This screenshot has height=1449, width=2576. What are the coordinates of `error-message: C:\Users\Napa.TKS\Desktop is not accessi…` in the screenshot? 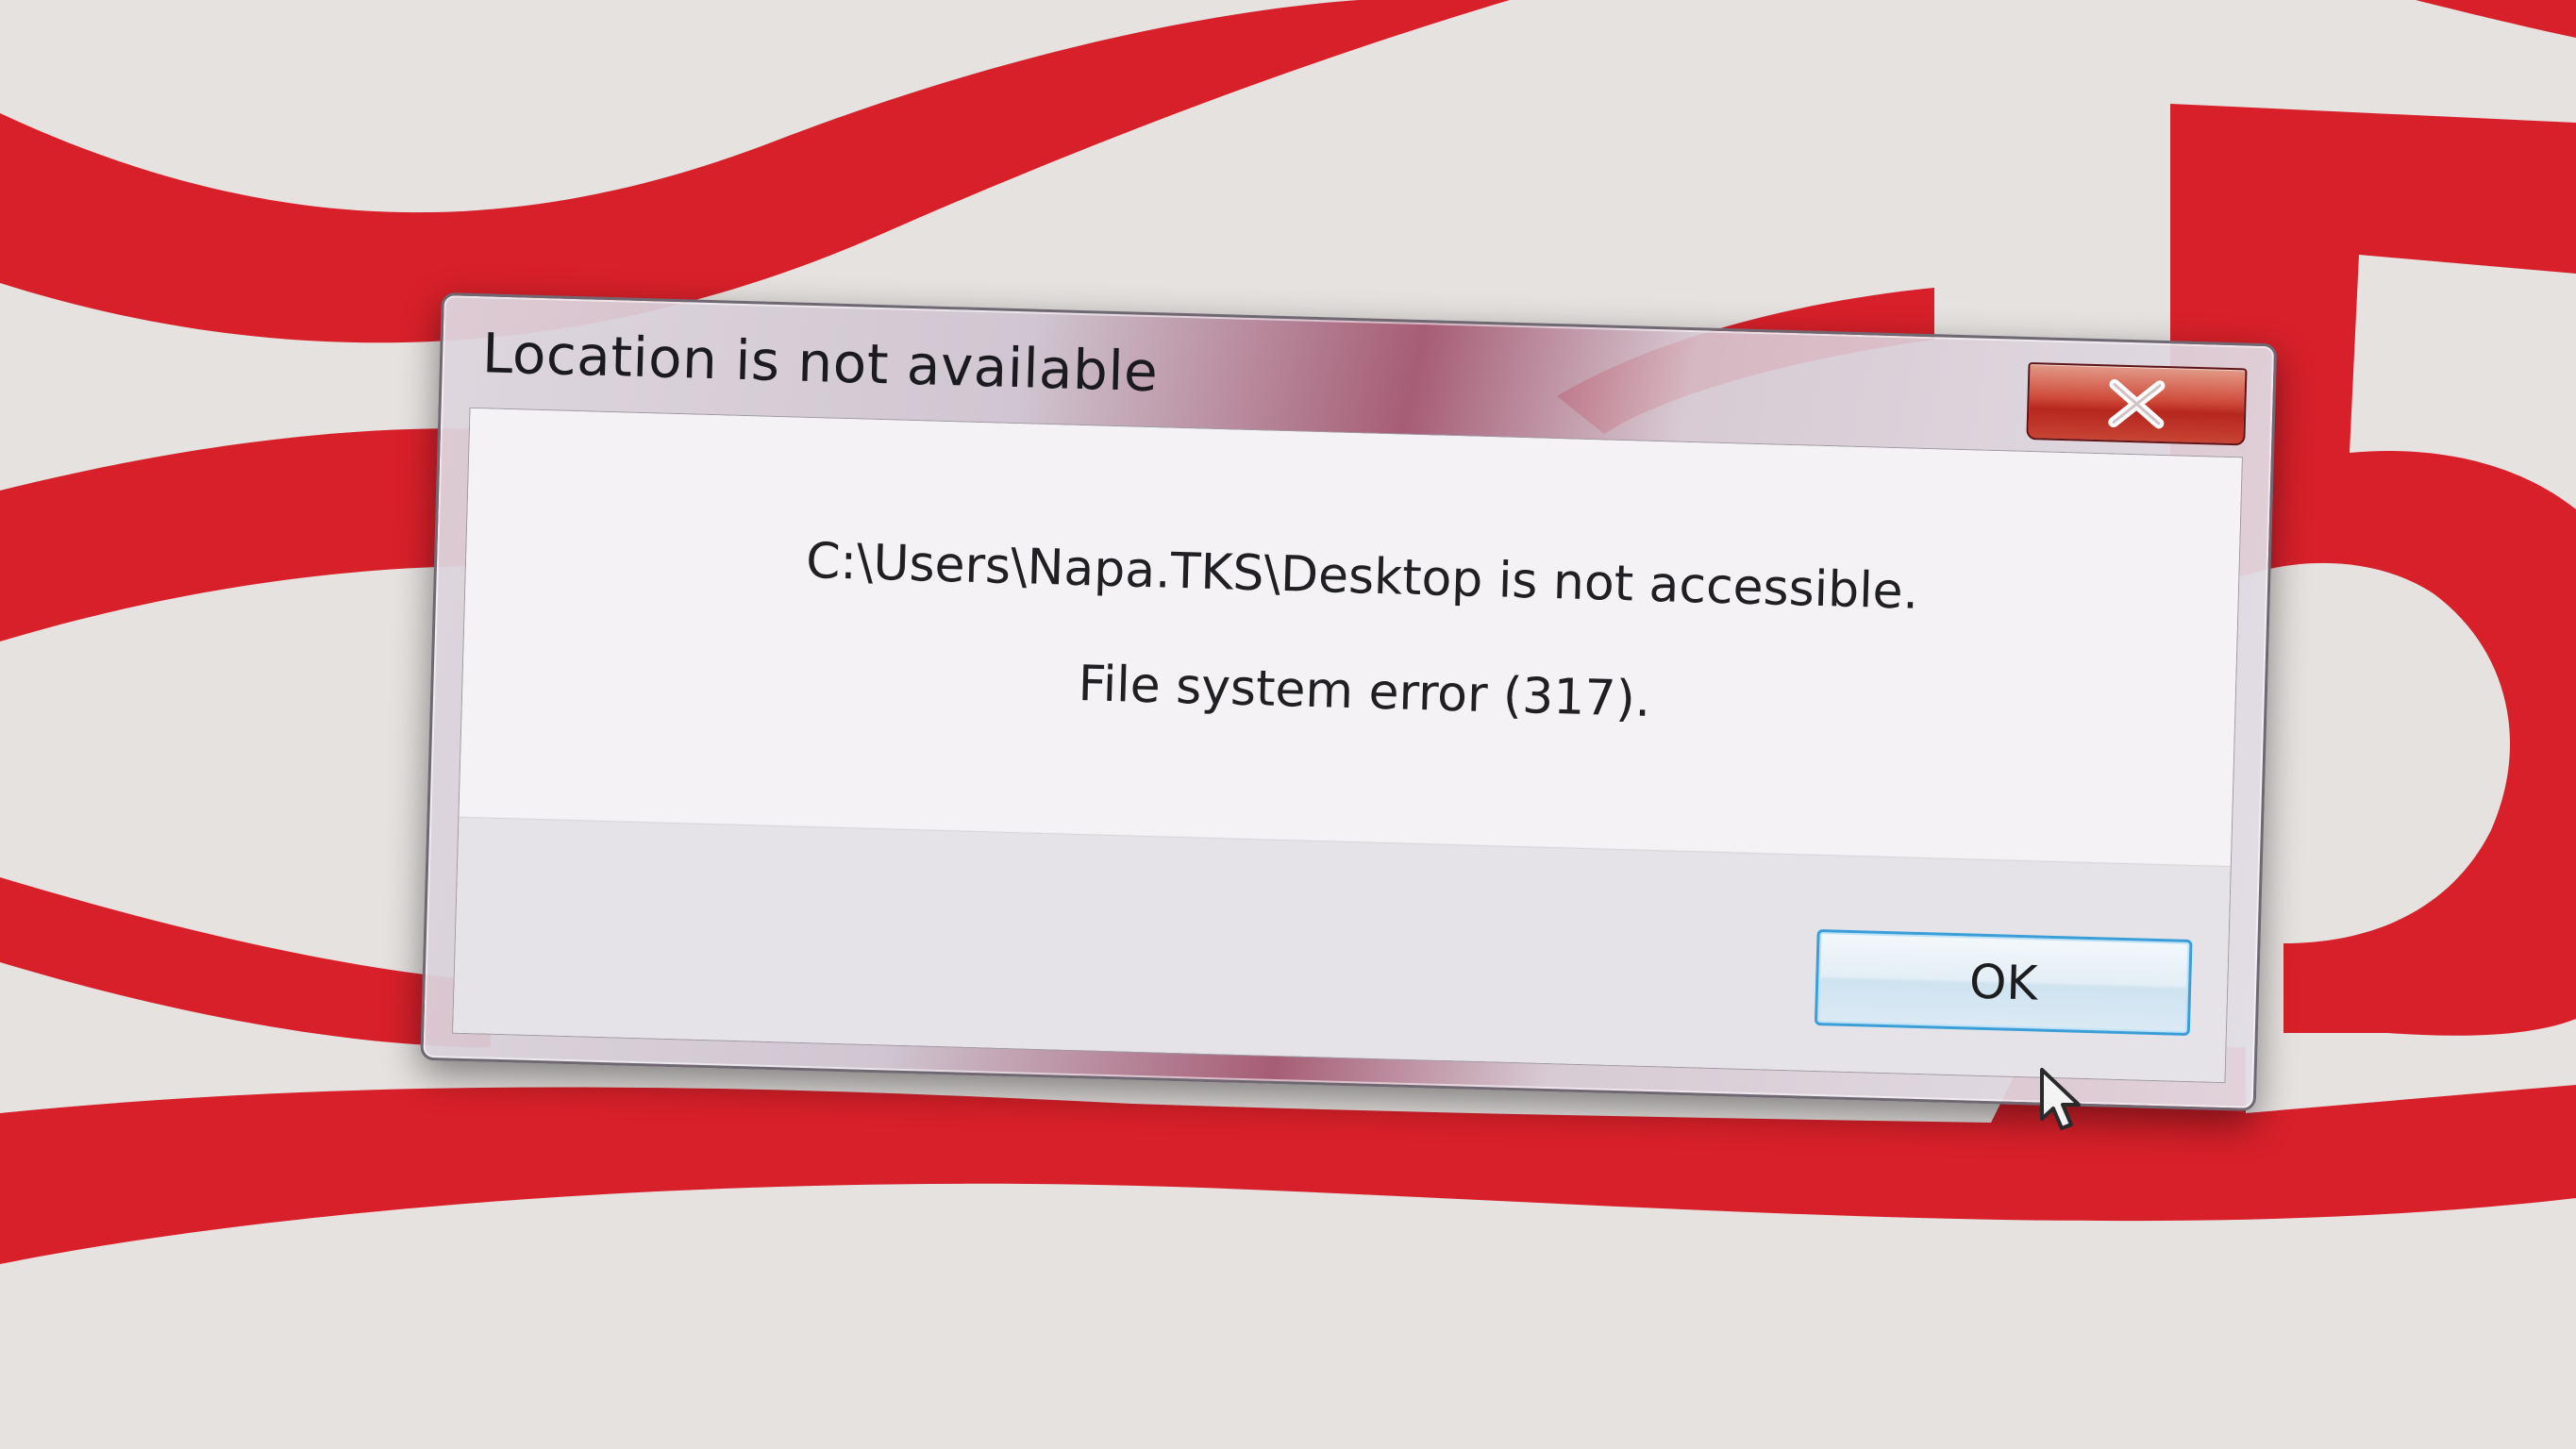 It's located at (1362, 577).